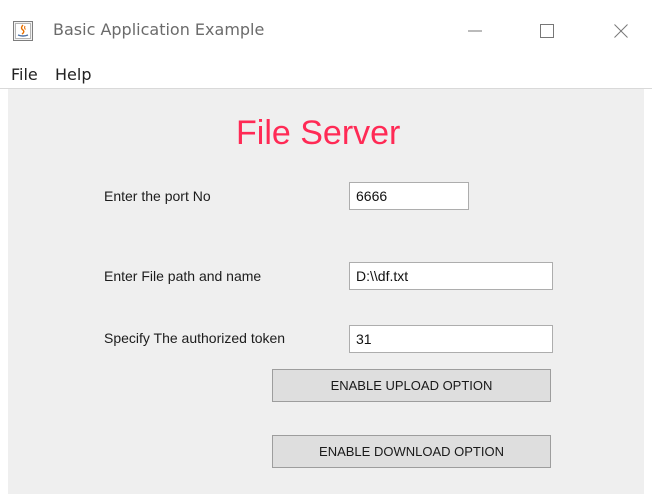 The height and width of the screenshot is (501, 652). I want to click on close-button, so click(621, 31).